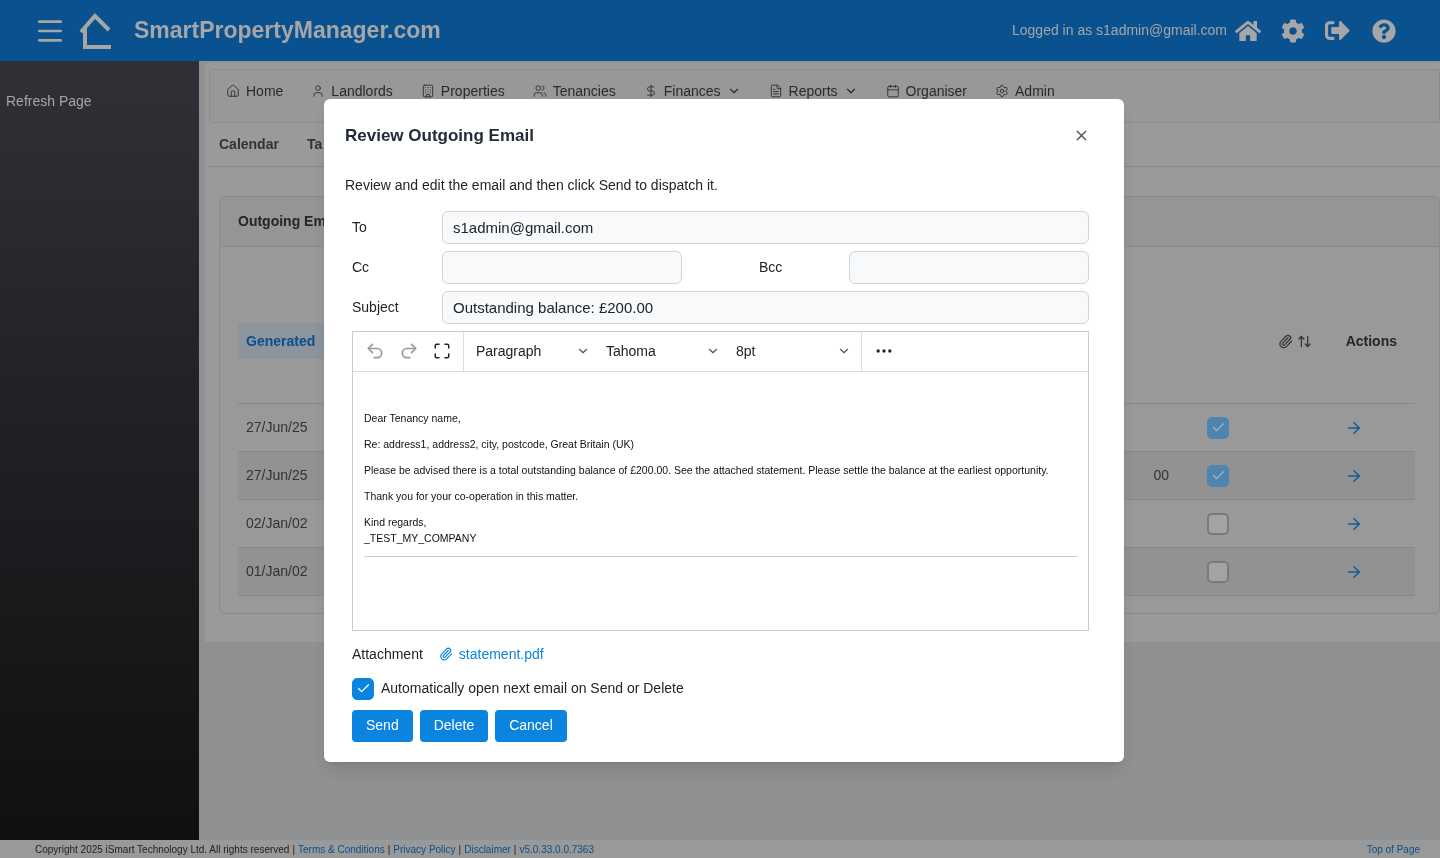 This screenshot has width=1440, height=858. Describe the element at coordinates (813, 91) in the screenshot. I see `nav-item: Reports` at that location.